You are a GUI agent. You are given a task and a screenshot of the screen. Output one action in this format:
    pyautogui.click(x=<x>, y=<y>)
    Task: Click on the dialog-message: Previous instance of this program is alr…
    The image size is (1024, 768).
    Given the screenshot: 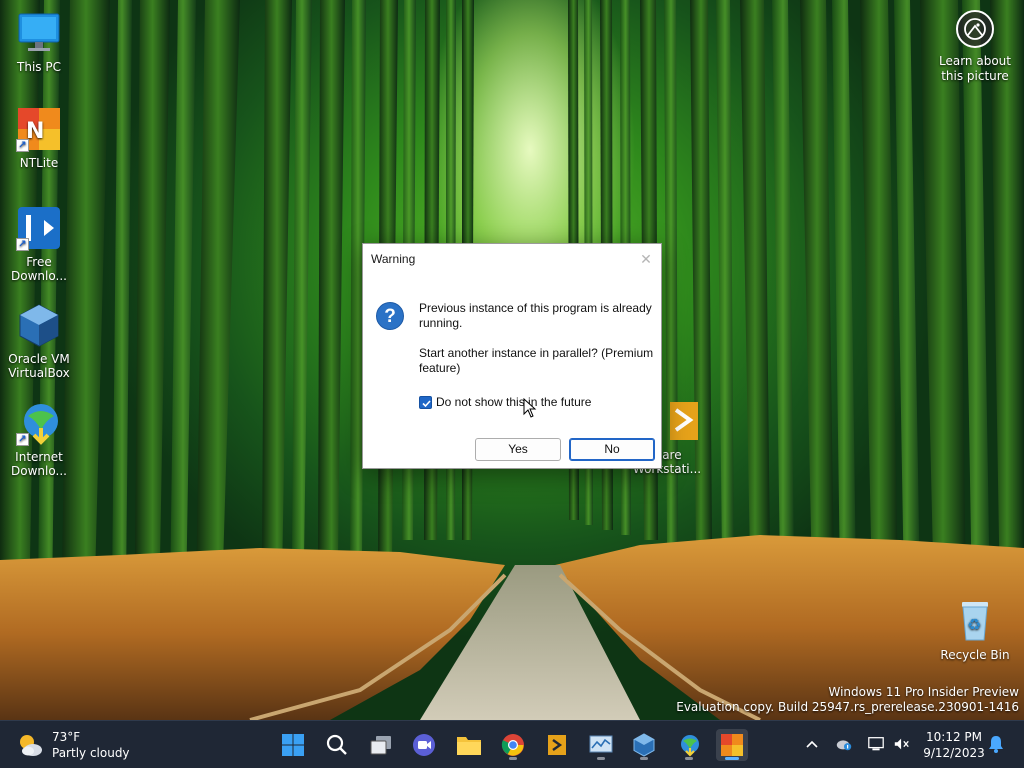 What is the action you would take?
    pyautogui.click(x=537, y=338)
    